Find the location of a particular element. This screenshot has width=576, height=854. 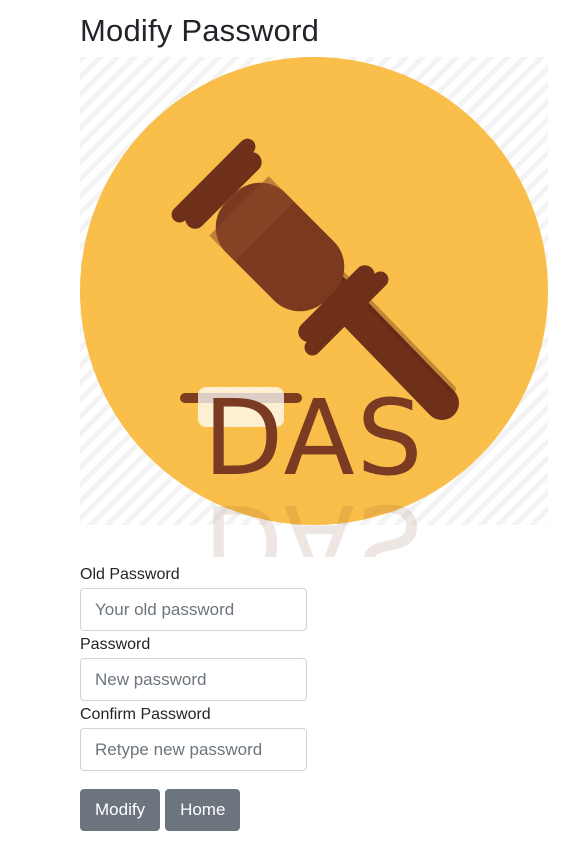

new-password-label: Password is located at coordinates (115, 644).